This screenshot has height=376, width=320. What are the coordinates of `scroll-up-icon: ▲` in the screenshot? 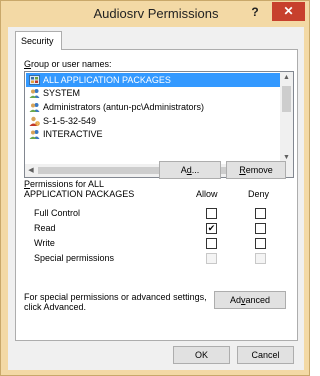 It's located at (286, 78).